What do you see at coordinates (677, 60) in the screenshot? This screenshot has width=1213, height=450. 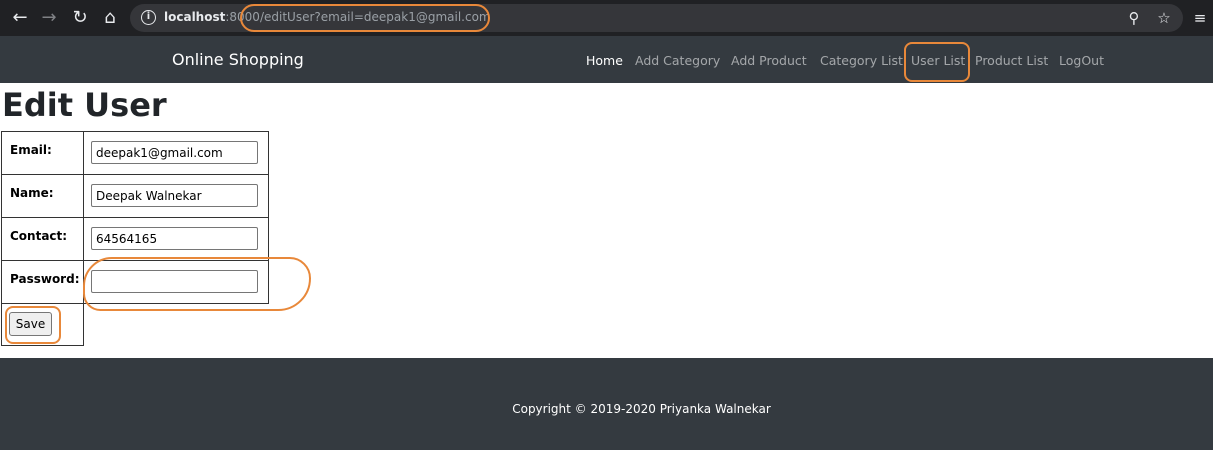 I see `nav-add-category: Add Category` at bounding box center [677, 60].